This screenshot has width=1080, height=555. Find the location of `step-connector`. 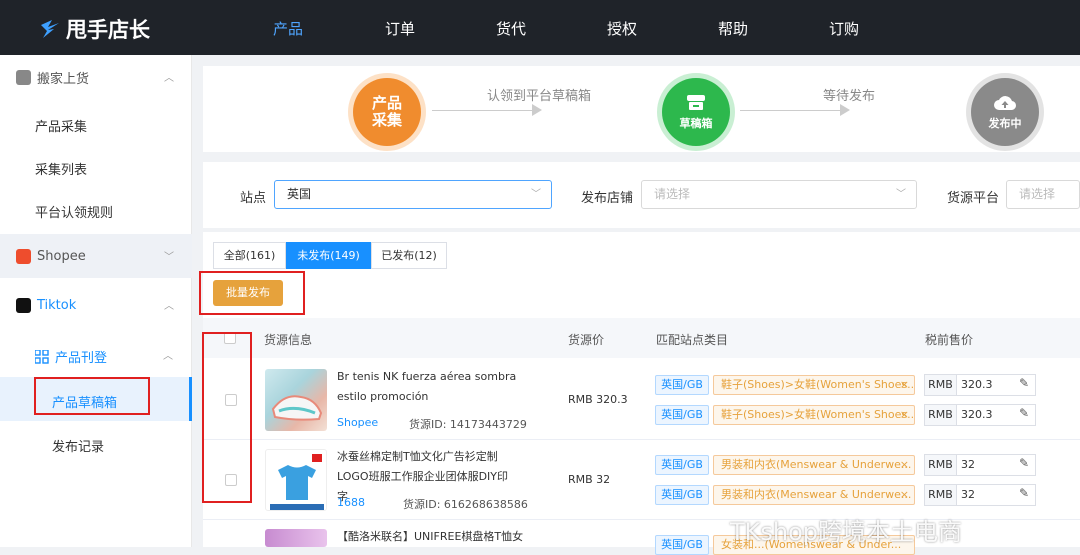

step-connector is located at coordinates (482, 110).